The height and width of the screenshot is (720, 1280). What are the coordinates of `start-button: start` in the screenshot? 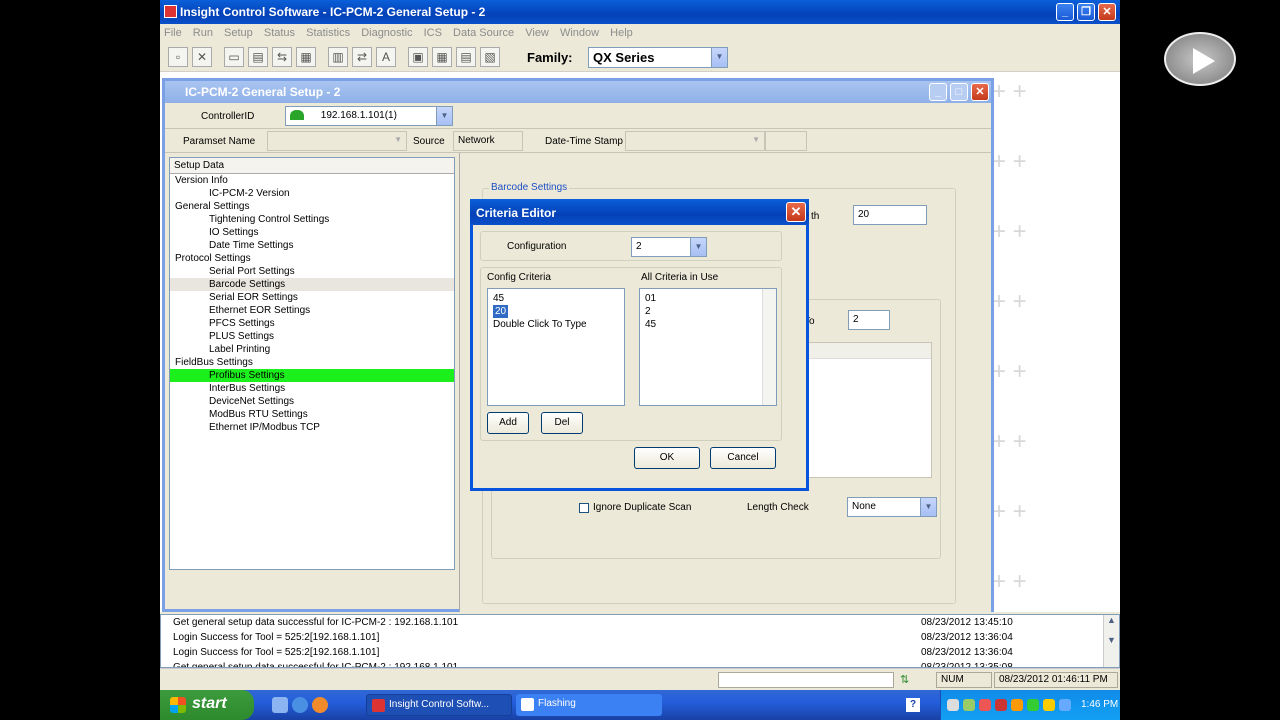 It's located at (207, 705).